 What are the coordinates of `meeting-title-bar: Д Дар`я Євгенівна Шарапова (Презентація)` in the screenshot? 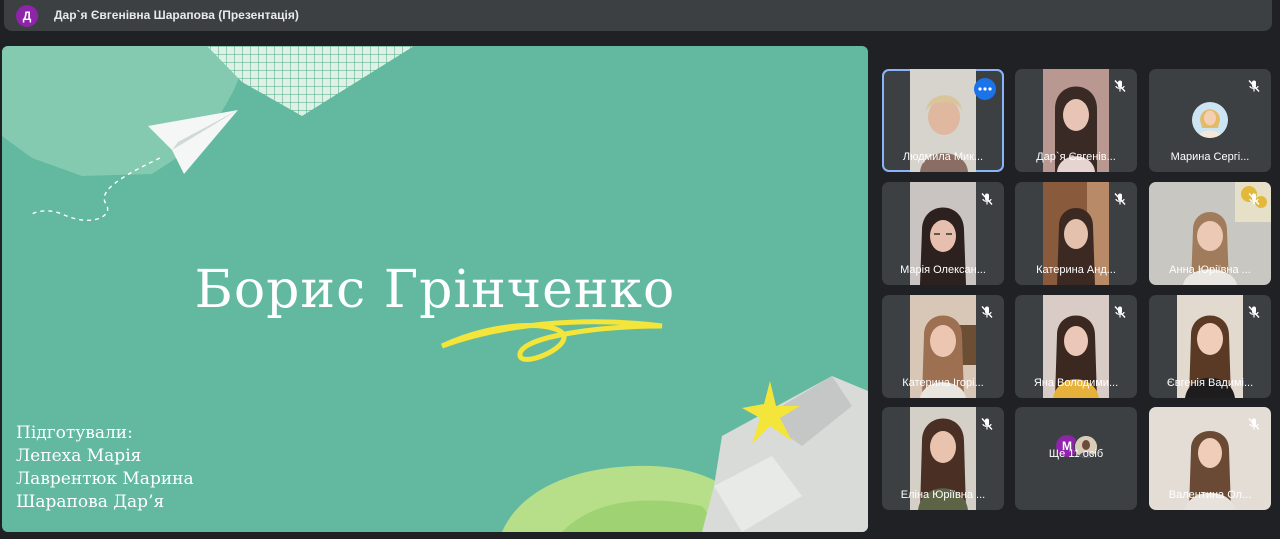 It's located at (638, 15).